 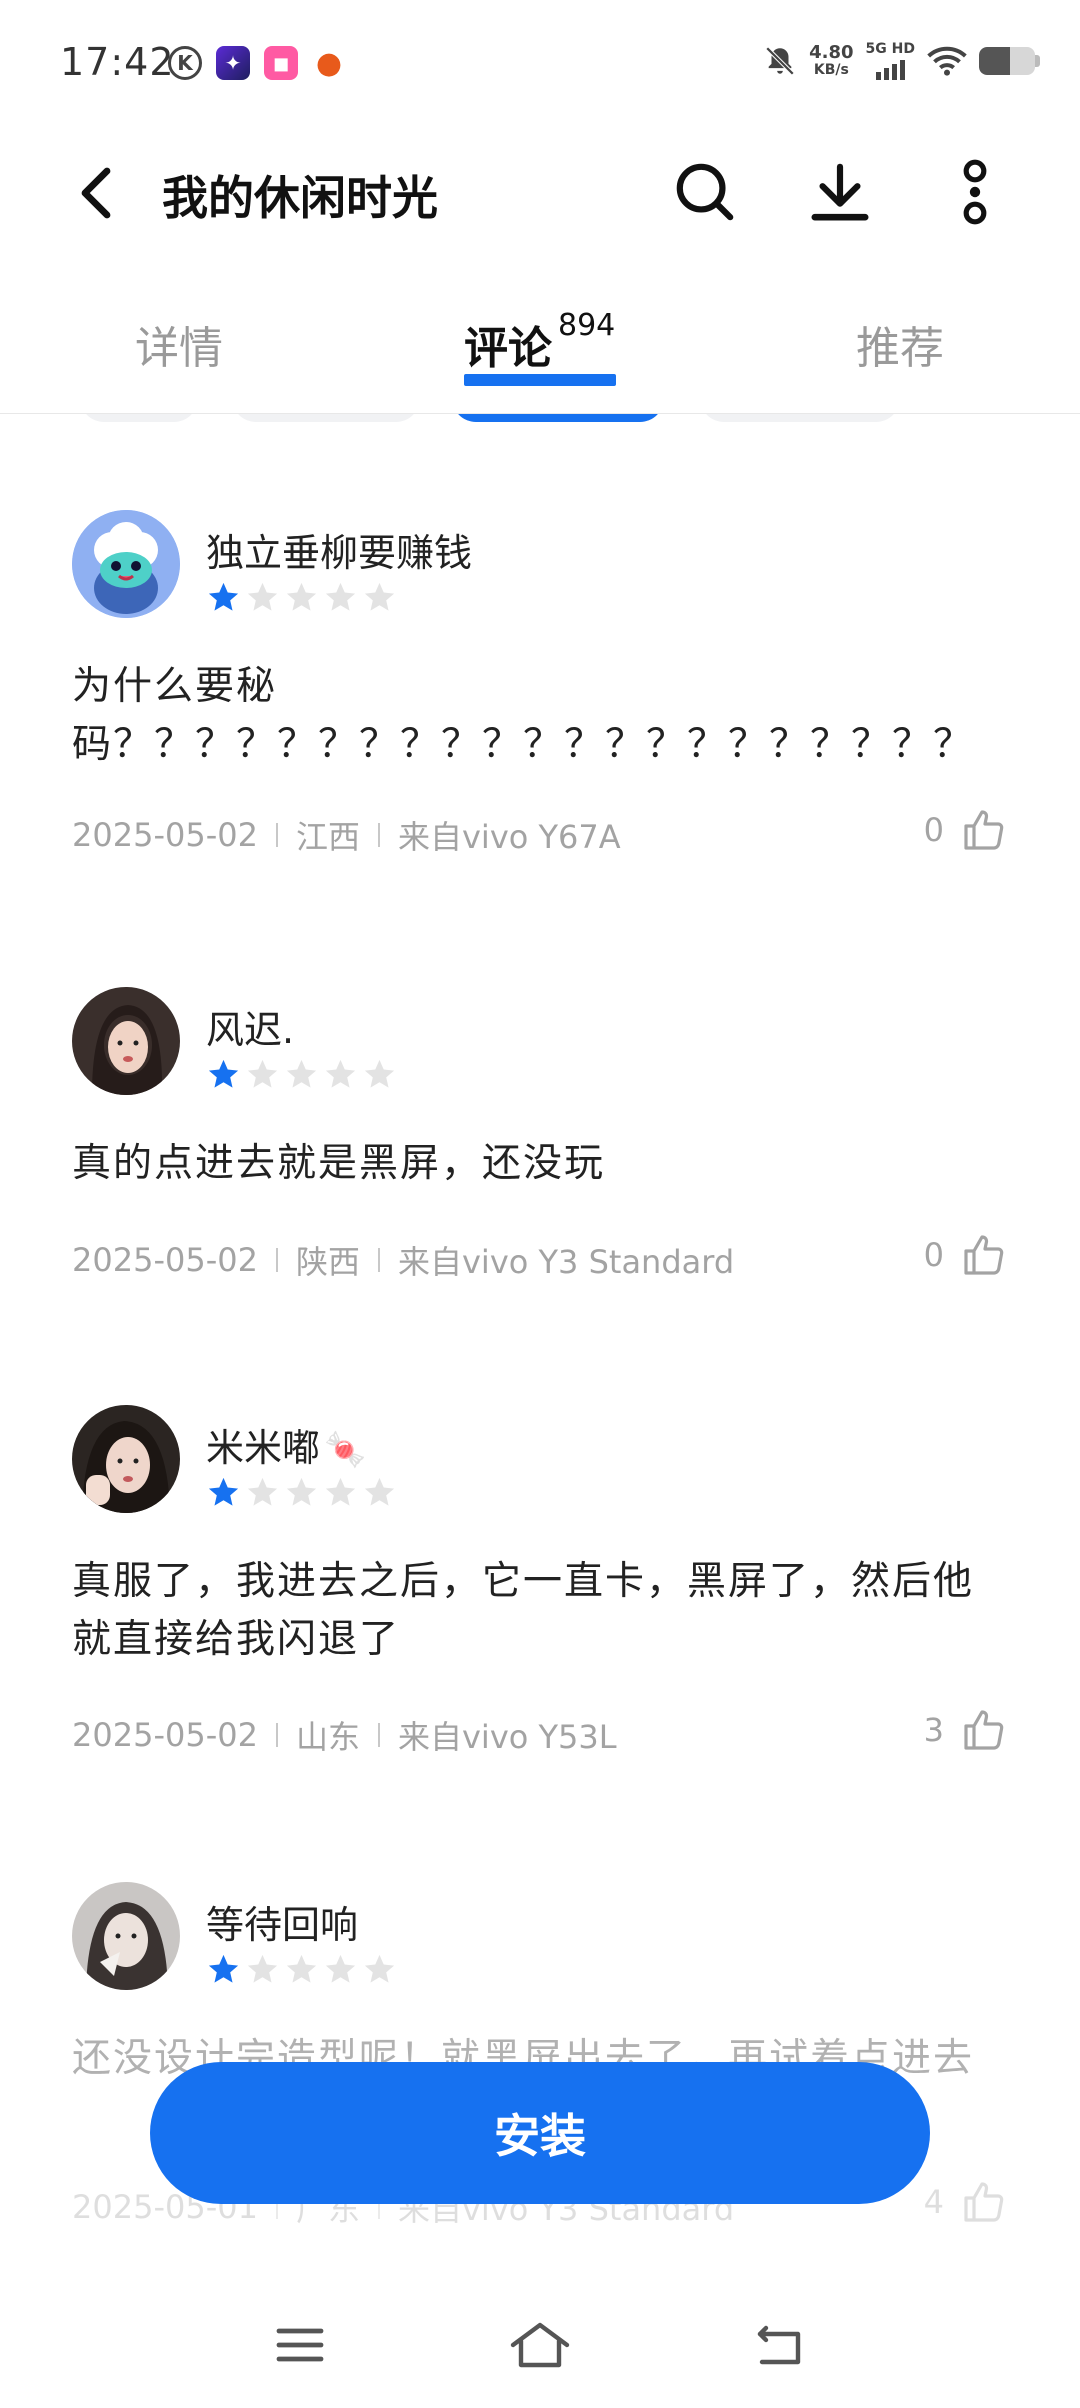 I want to click on comment-username: 米米嘟 🍬, so click(x=286, y=1444).